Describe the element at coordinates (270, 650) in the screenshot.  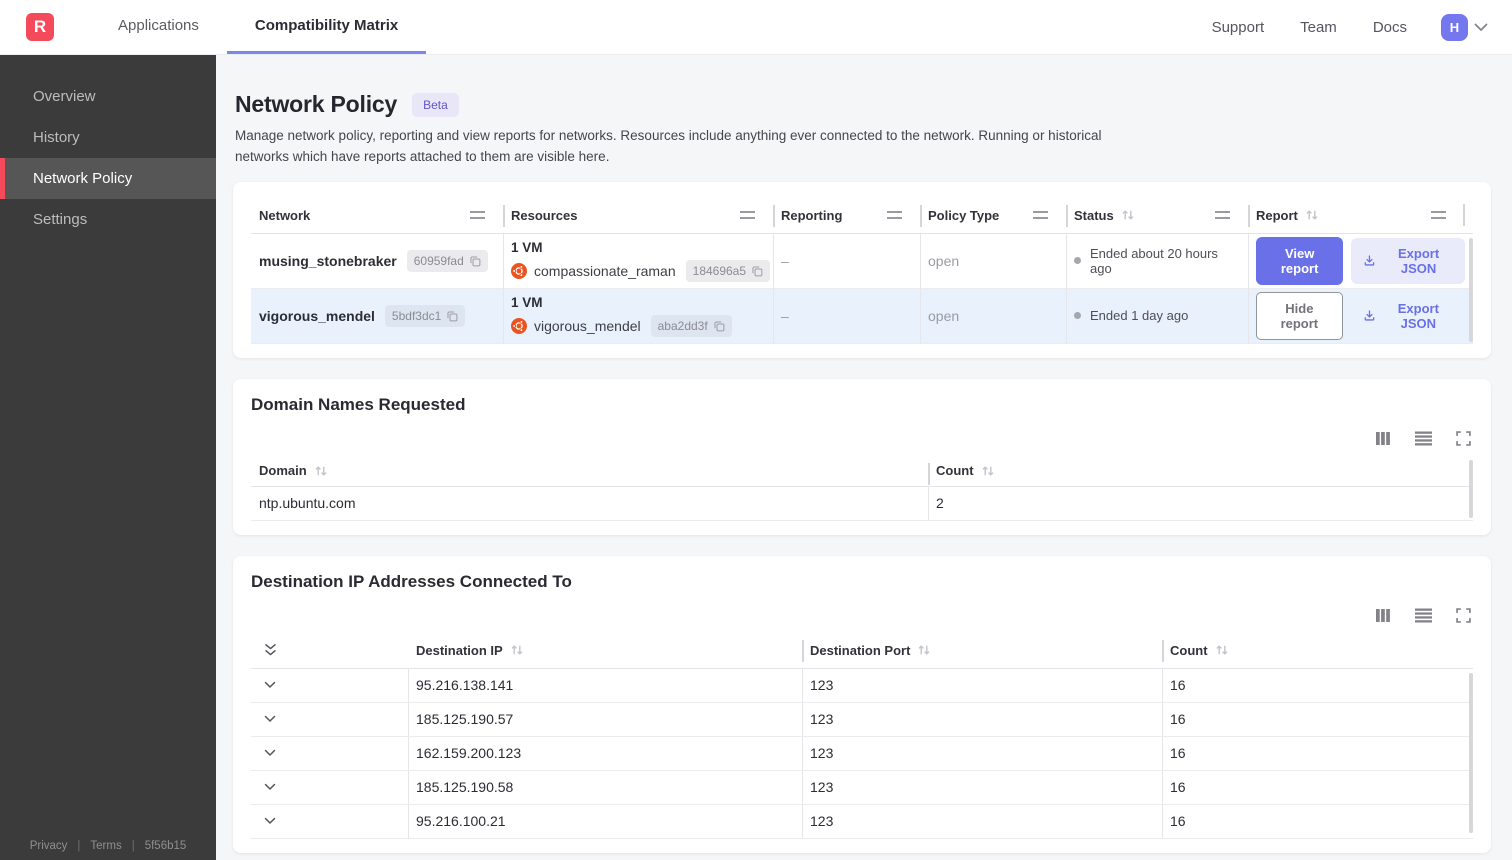
I see `double-chevron-down-icon` at that location.